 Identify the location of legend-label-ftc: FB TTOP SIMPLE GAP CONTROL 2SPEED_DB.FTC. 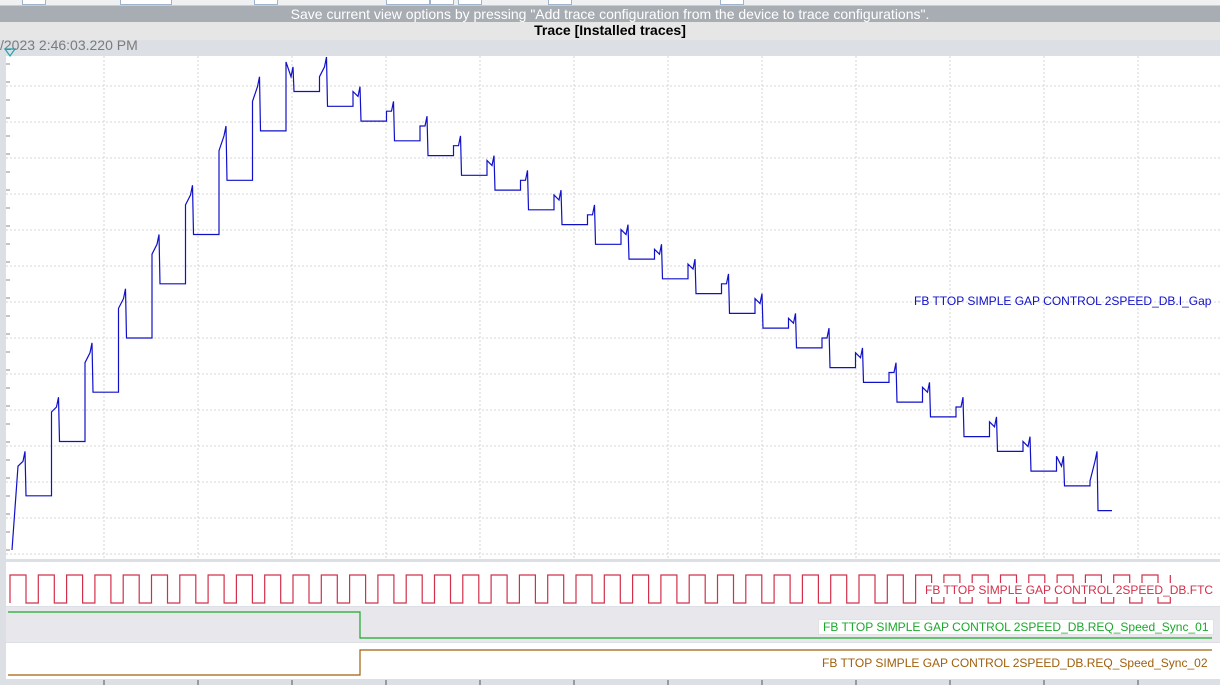
(1069, 590).